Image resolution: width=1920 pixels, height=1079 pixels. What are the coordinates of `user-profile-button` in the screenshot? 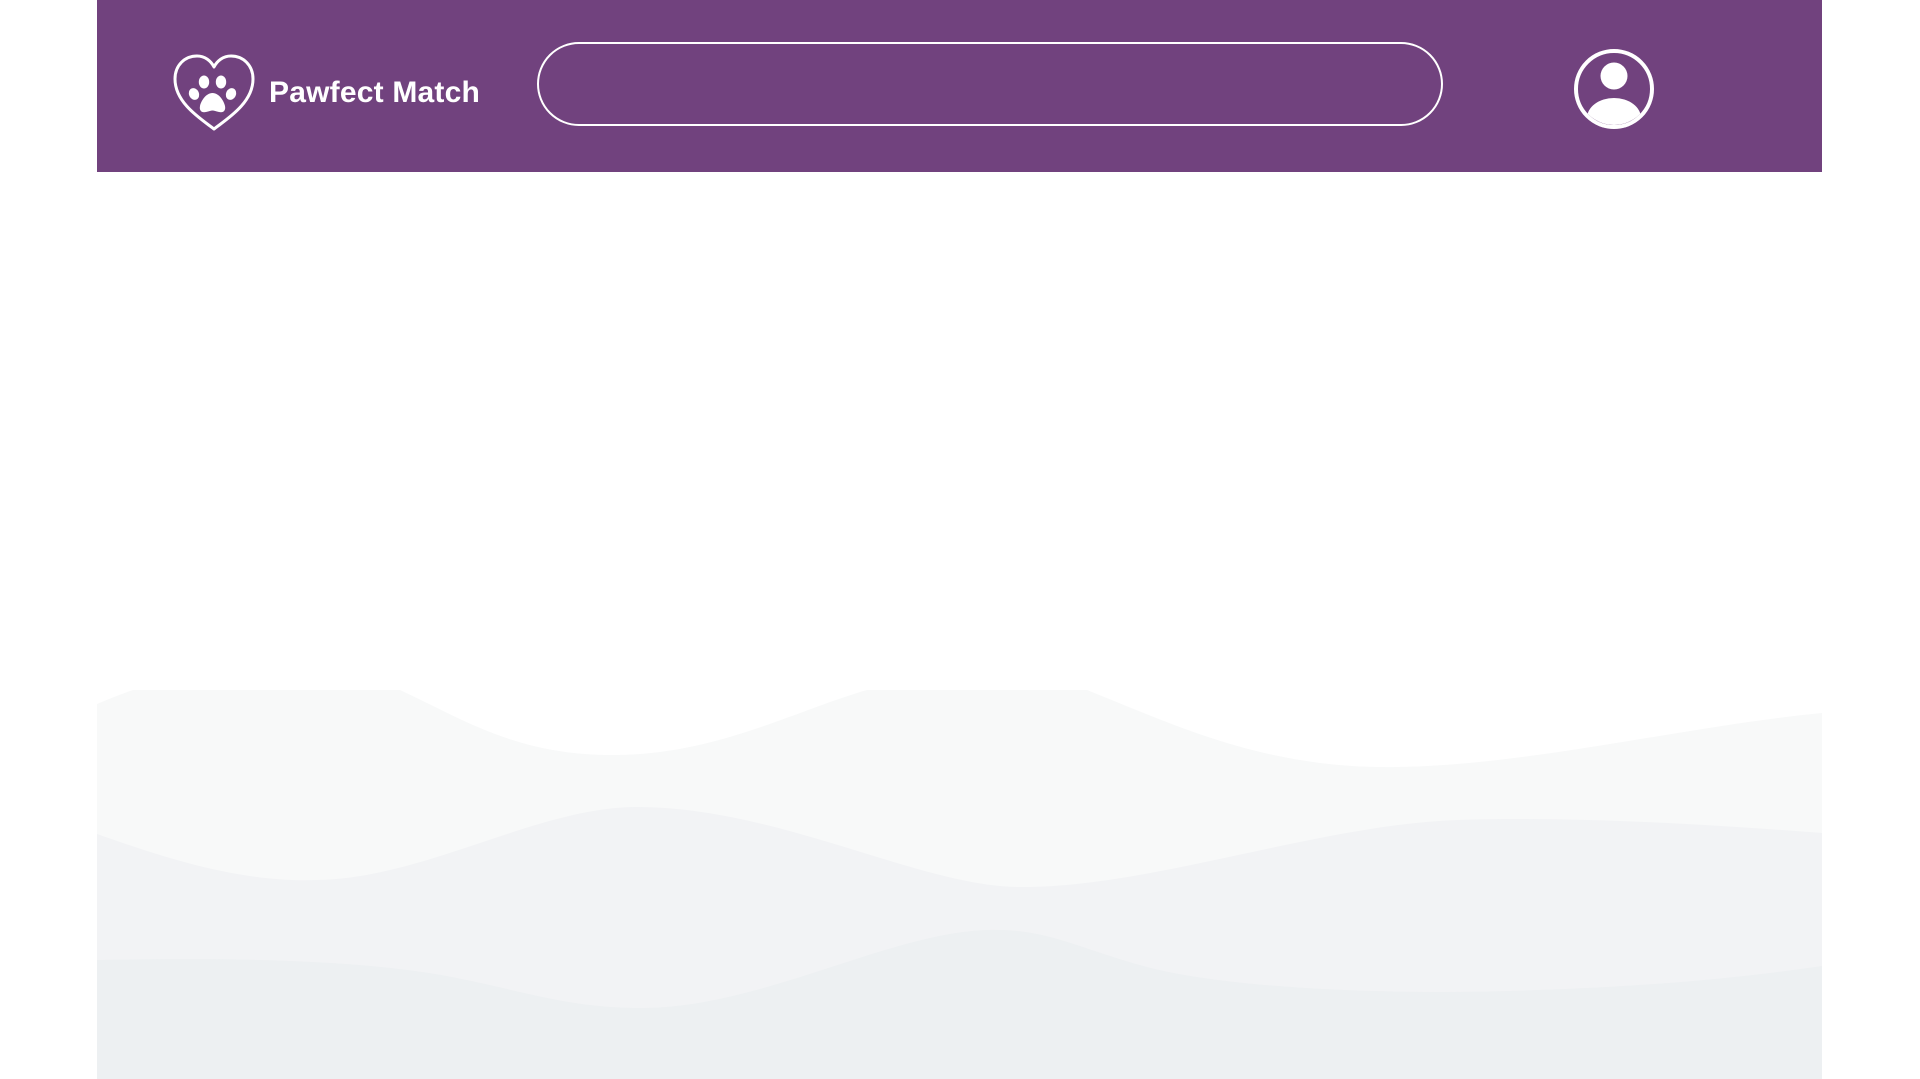 It's located at (1614, 89).